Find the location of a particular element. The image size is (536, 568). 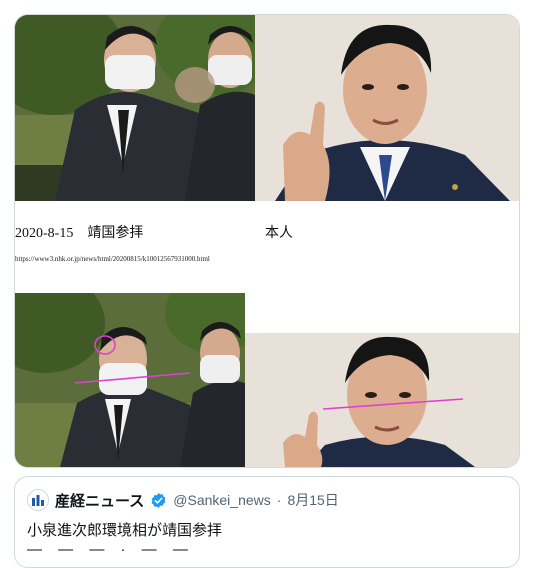

verified-badge-icon is located at coordinates (158, 500).